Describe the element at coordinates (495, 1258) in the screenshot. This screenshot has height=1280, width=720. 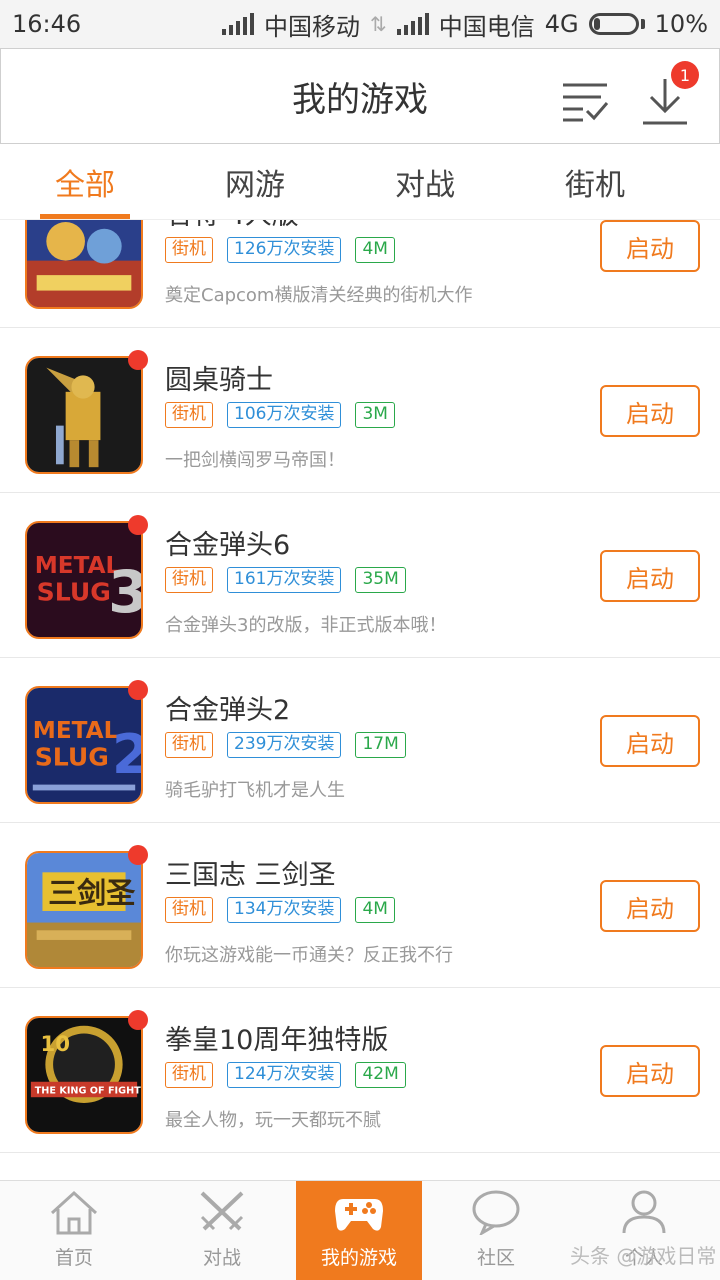
I see `nav-community-label: 社区` at that location.